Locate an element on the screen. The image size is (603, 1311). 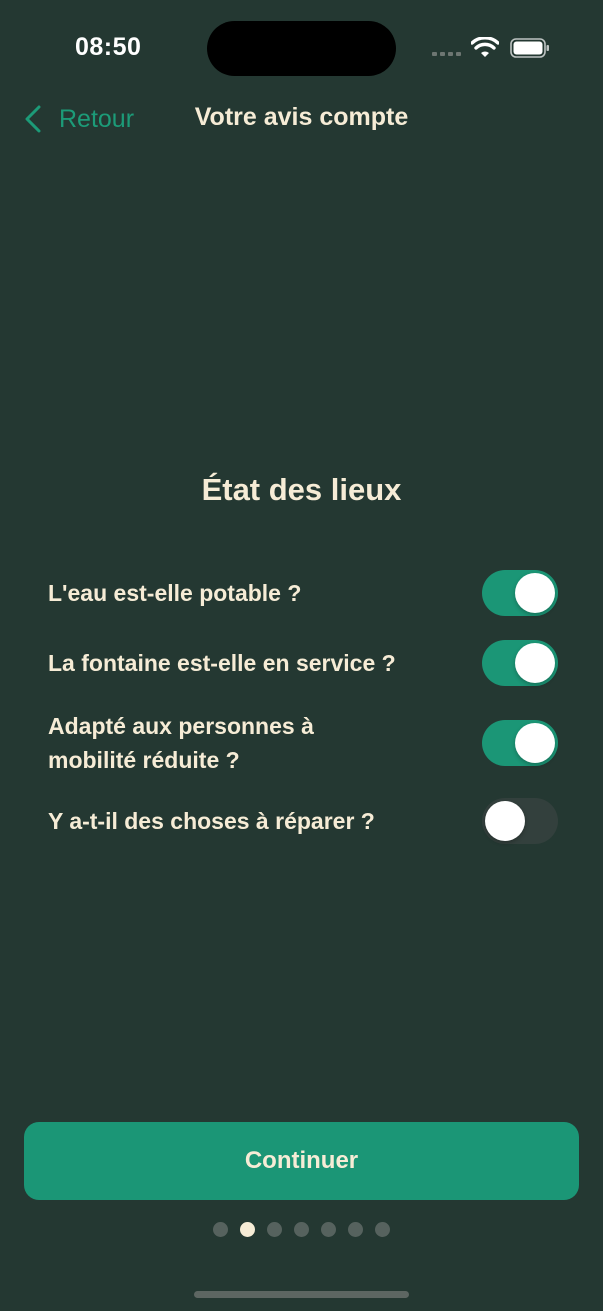
home-indicator is located at coordinates (301, 1294).